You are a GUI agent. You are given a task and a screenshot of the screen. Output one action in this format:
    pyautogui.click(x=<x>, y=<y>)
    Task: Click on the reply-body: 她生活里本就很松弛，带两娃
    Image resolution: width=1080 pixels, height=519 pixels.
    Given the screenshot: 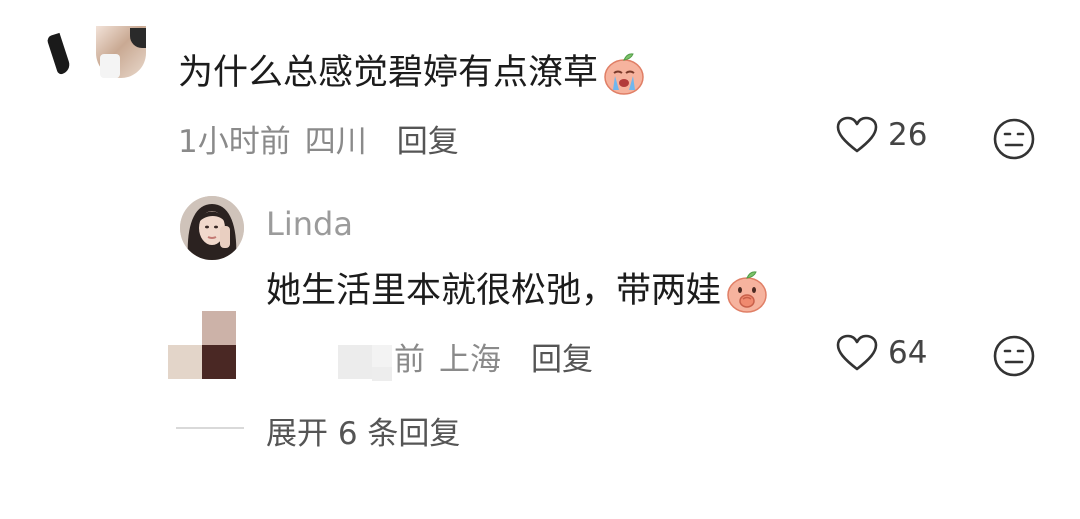 What is the action you would take?
    pyautogui.click(x=518, y=291)
    